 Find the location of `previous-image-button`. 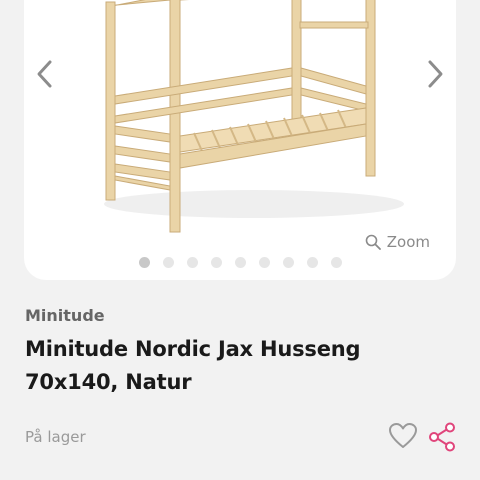

previous-image-button is located at coordinates (44, 74).